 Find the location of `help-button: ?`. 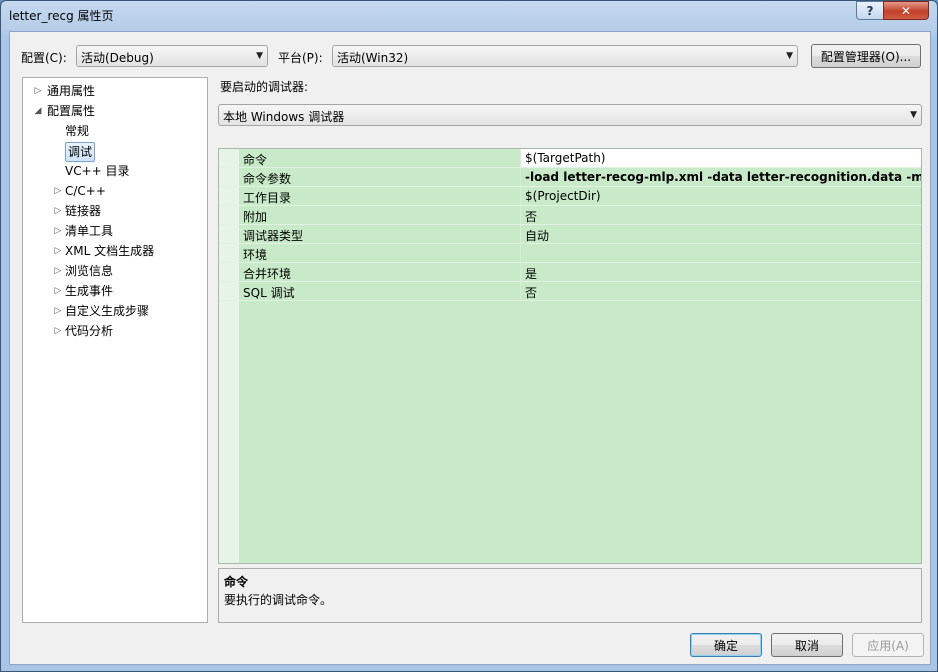

help-button: ? is located at coordinates (870, 10).